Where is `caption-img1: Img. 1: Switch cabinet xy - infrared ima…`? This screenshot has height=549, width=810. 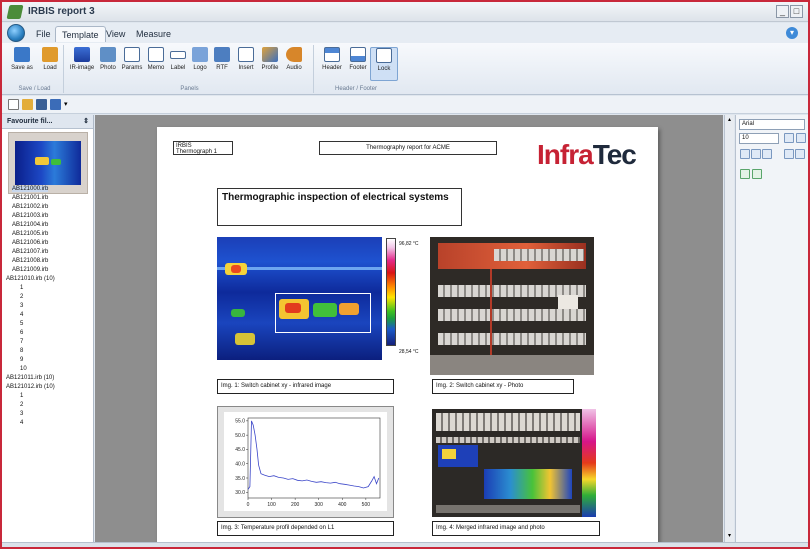
caption-img1: Img. 1: Switch cabinet xy - infrared ima… is located at coordinates (305, 386).